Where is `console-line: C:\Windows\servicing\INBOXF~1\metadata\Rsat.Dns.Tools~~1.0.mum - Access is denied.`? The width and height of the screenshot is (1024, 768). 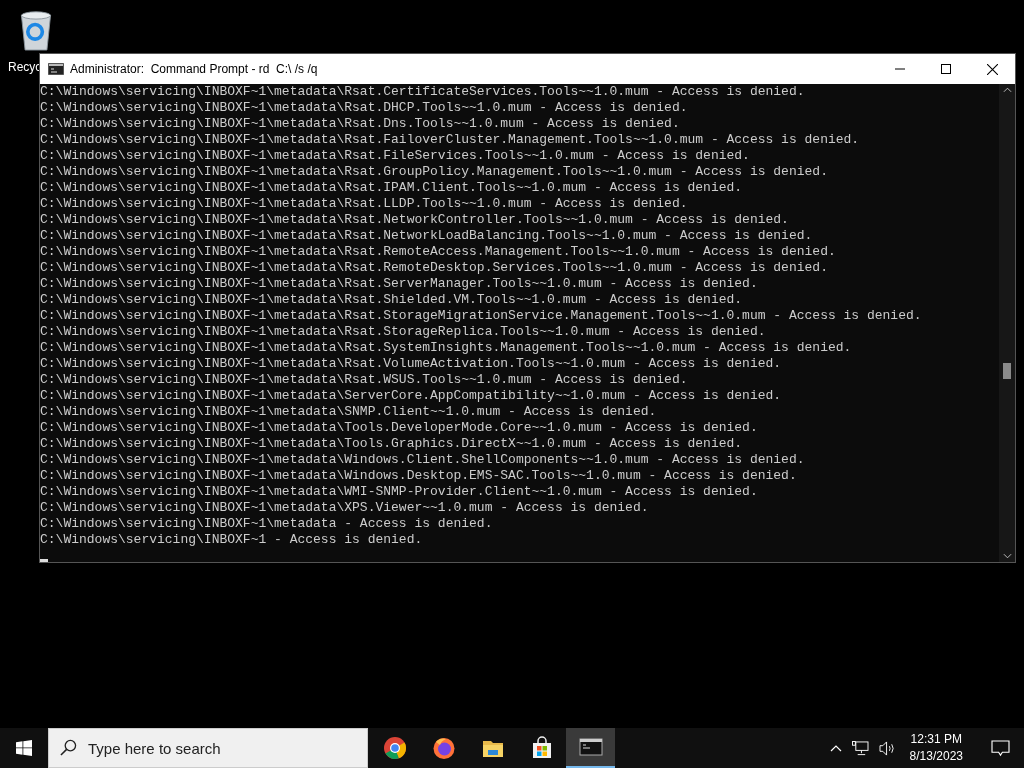 console-line: C:\Windows\servicing\INBOXF~1\metadata\Rsat.Dns.Tools~~1.0.mum - Access is denied. is located at coordinates (360, 124).